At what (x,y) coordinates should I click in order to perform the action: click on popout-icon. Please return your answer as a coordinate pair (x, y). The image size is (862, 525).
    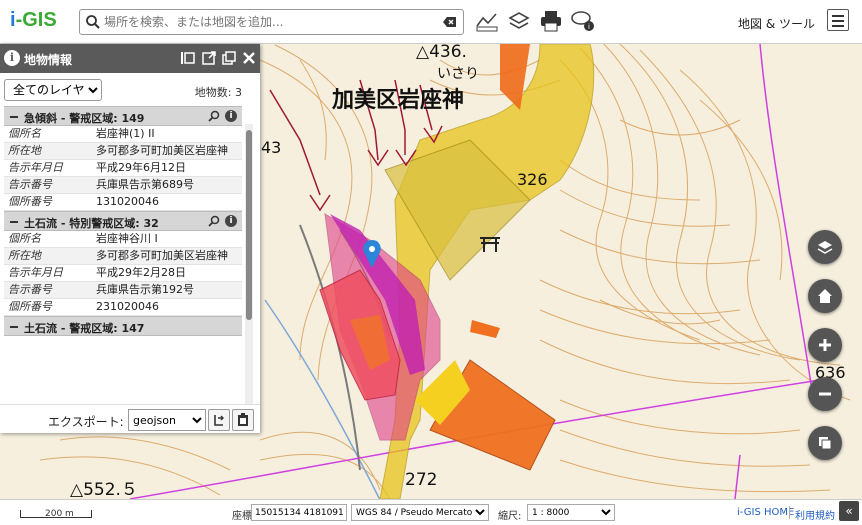
    Looking at the image, I should click on (209, 58).